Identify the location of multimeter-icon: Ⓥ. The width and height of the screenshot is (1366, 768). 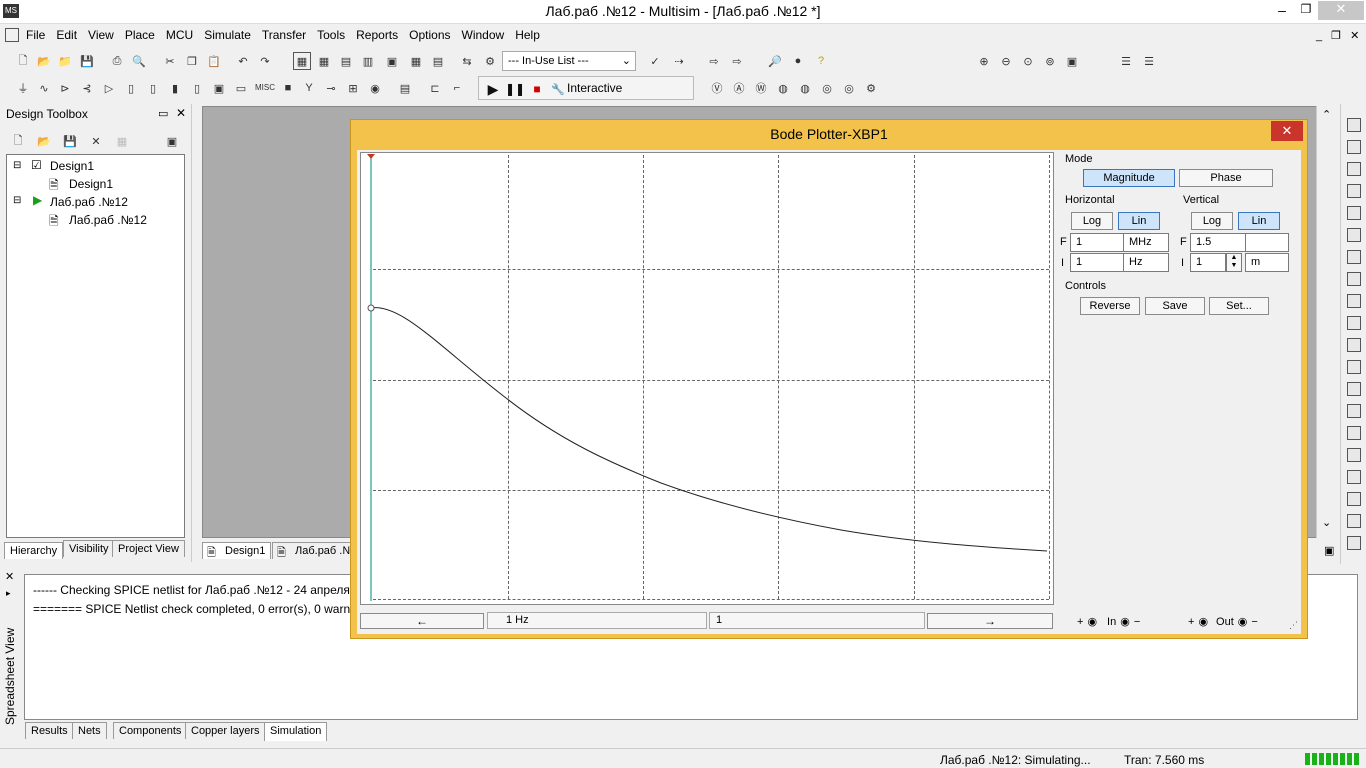
(717, 88).